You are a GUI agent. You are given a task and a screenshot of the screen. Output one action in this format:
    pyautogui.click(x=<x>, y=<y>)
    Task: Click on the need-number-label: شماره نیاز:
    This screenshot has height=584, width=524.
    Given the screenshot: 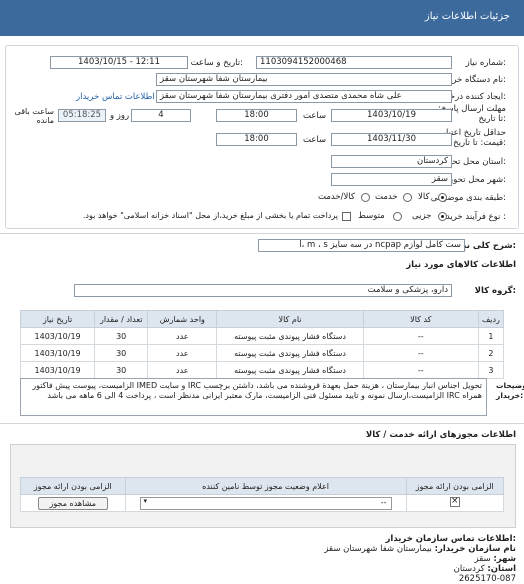 What is the action you would take?
    pyautogui.click(x=485, y=63)
    